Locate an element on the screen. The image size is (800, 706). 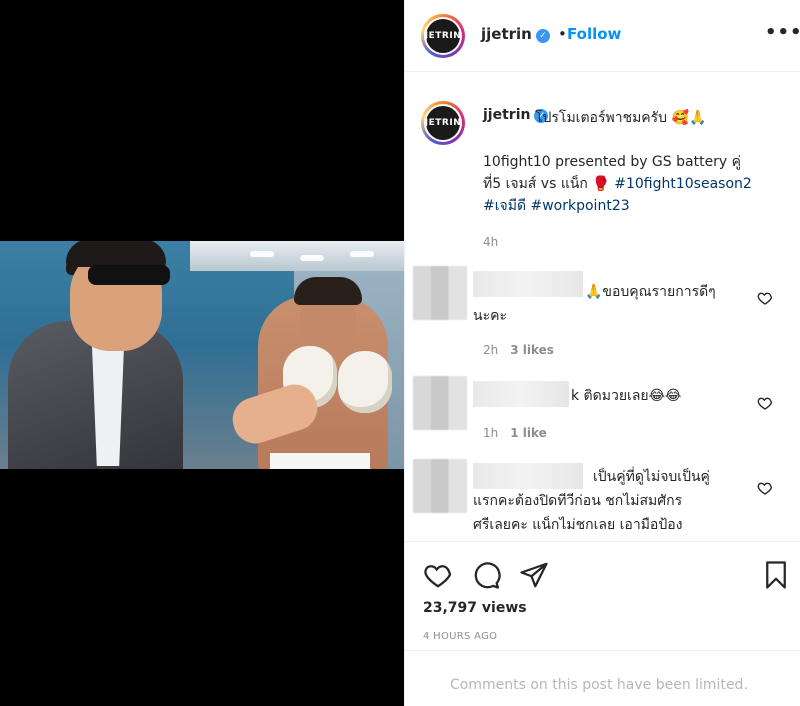
comments-limited-notice: Comments on this post have been limited. is located at coordinates (602, 678).